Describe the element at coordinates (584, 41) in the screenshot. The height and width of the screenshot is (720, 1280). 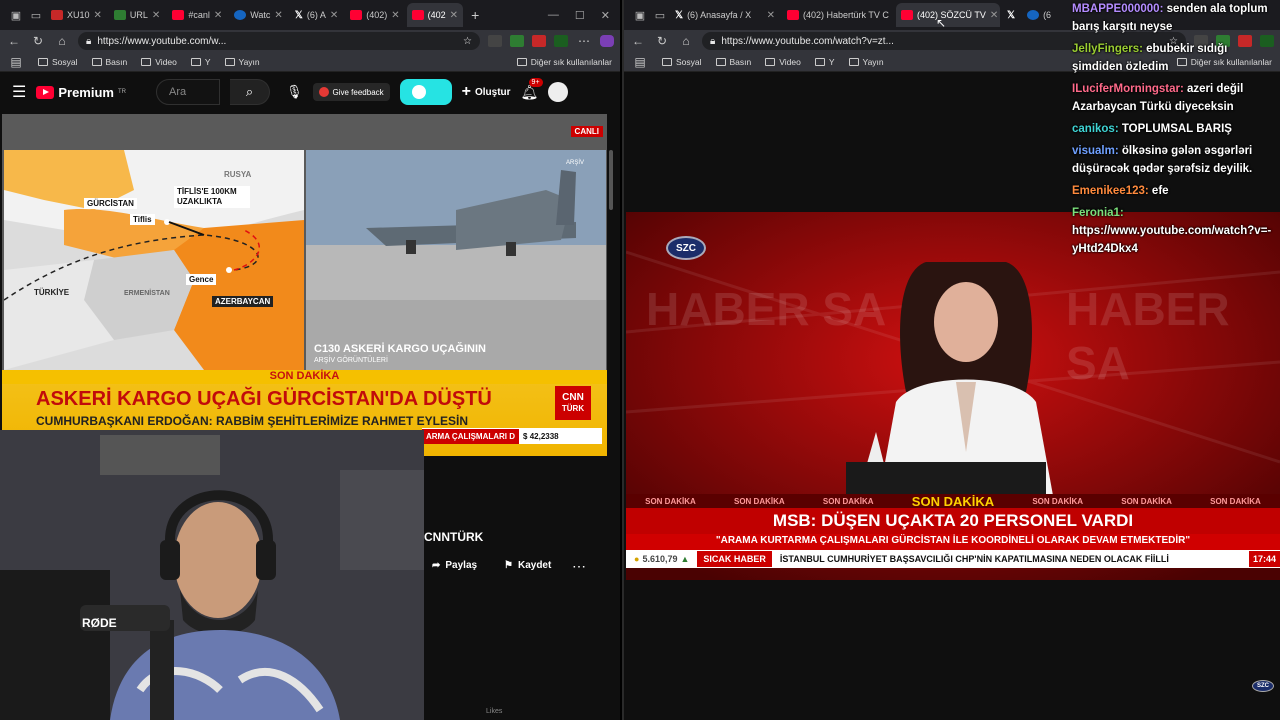
I see `settings-more-icon: ⋯` at that location.